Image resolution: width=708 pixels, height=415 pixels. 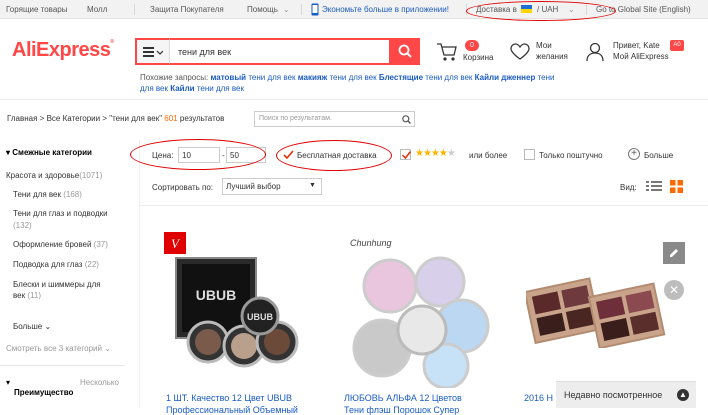 What do you see at coordinates (371, 243) in the screenshot?
I see `brand-logo: Chunhung` at bounding box center [371, 243].